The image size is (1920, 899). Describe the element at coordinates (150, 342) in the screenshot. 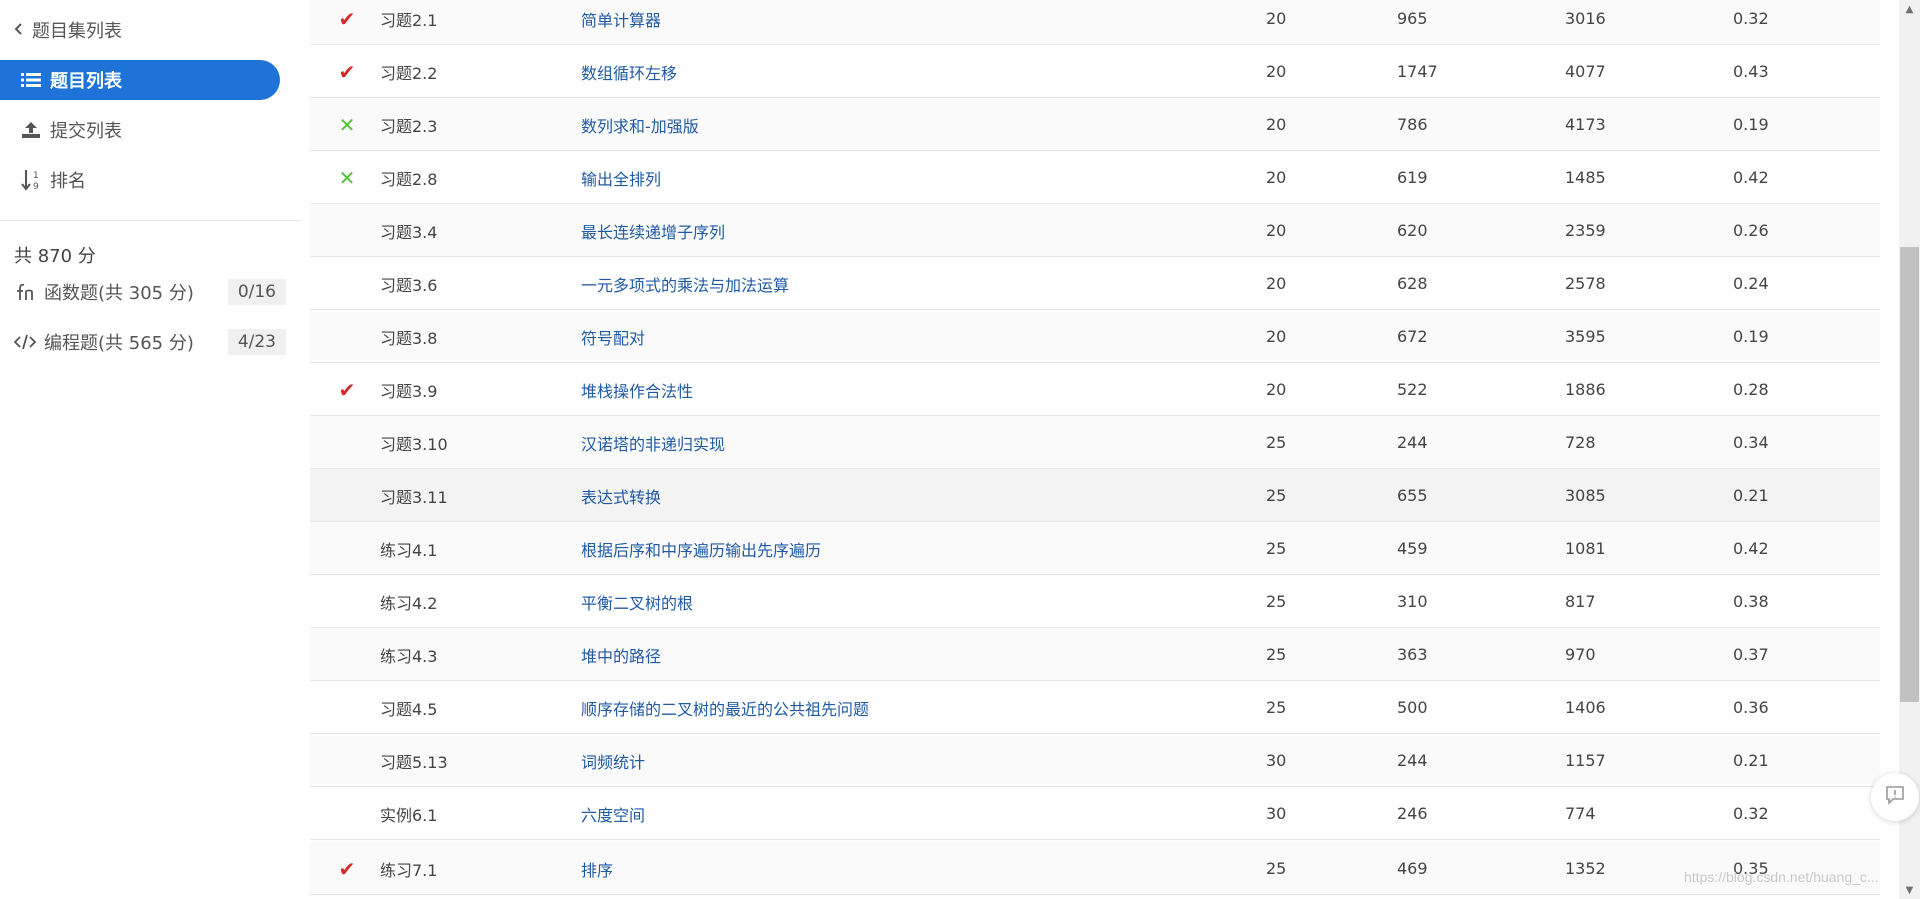

I see `category-programming-problems: 编程题(共 565 分) 4/23` at that location.